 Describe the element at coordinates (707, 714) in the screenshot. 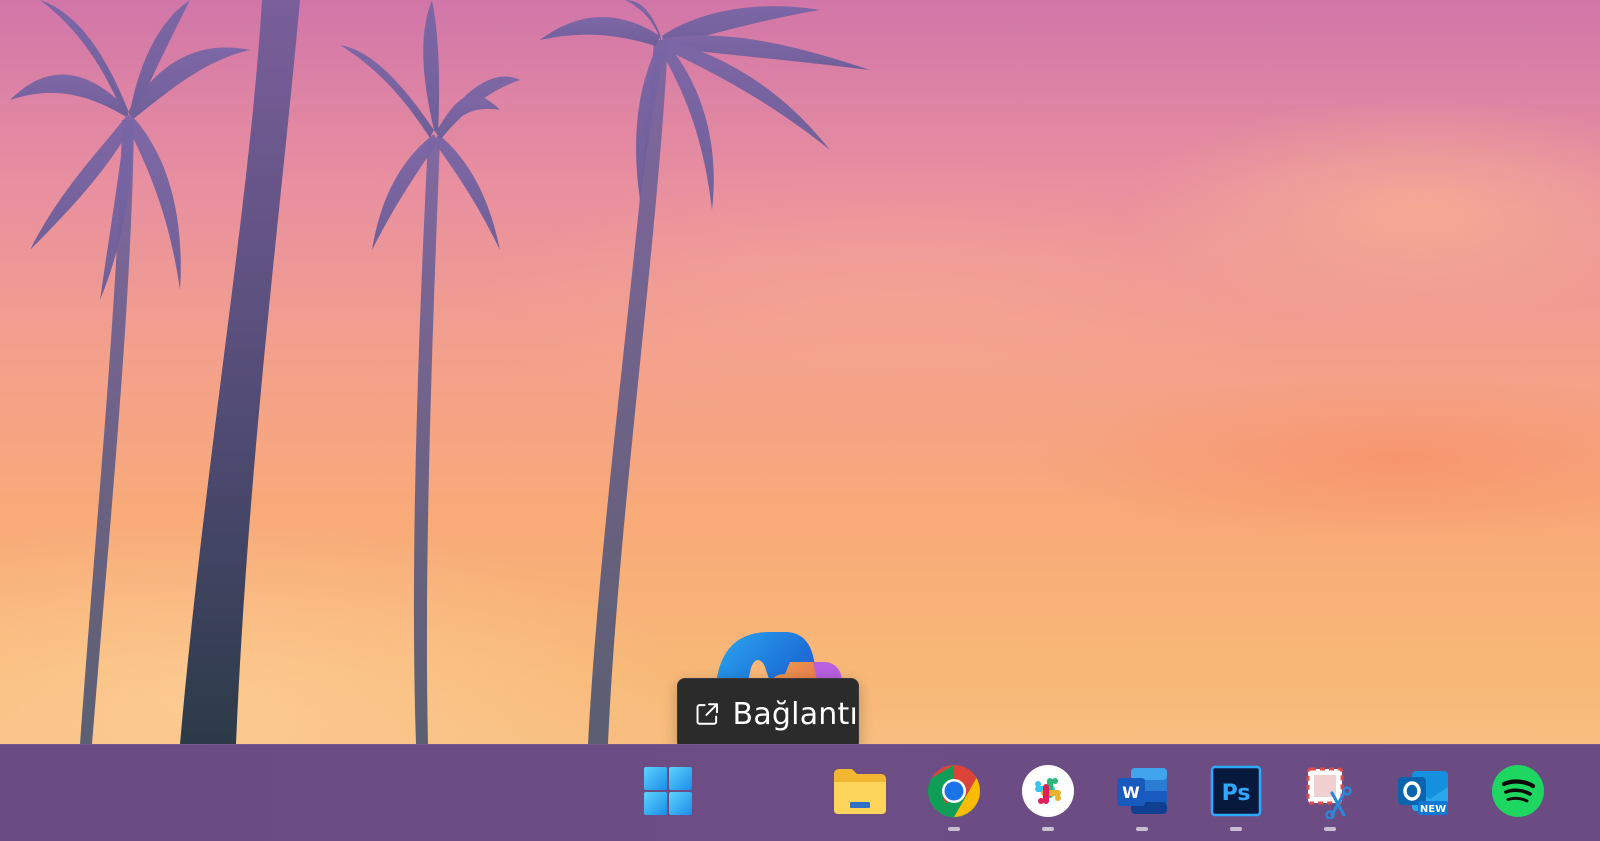

I see `external-link-icon` at that location.